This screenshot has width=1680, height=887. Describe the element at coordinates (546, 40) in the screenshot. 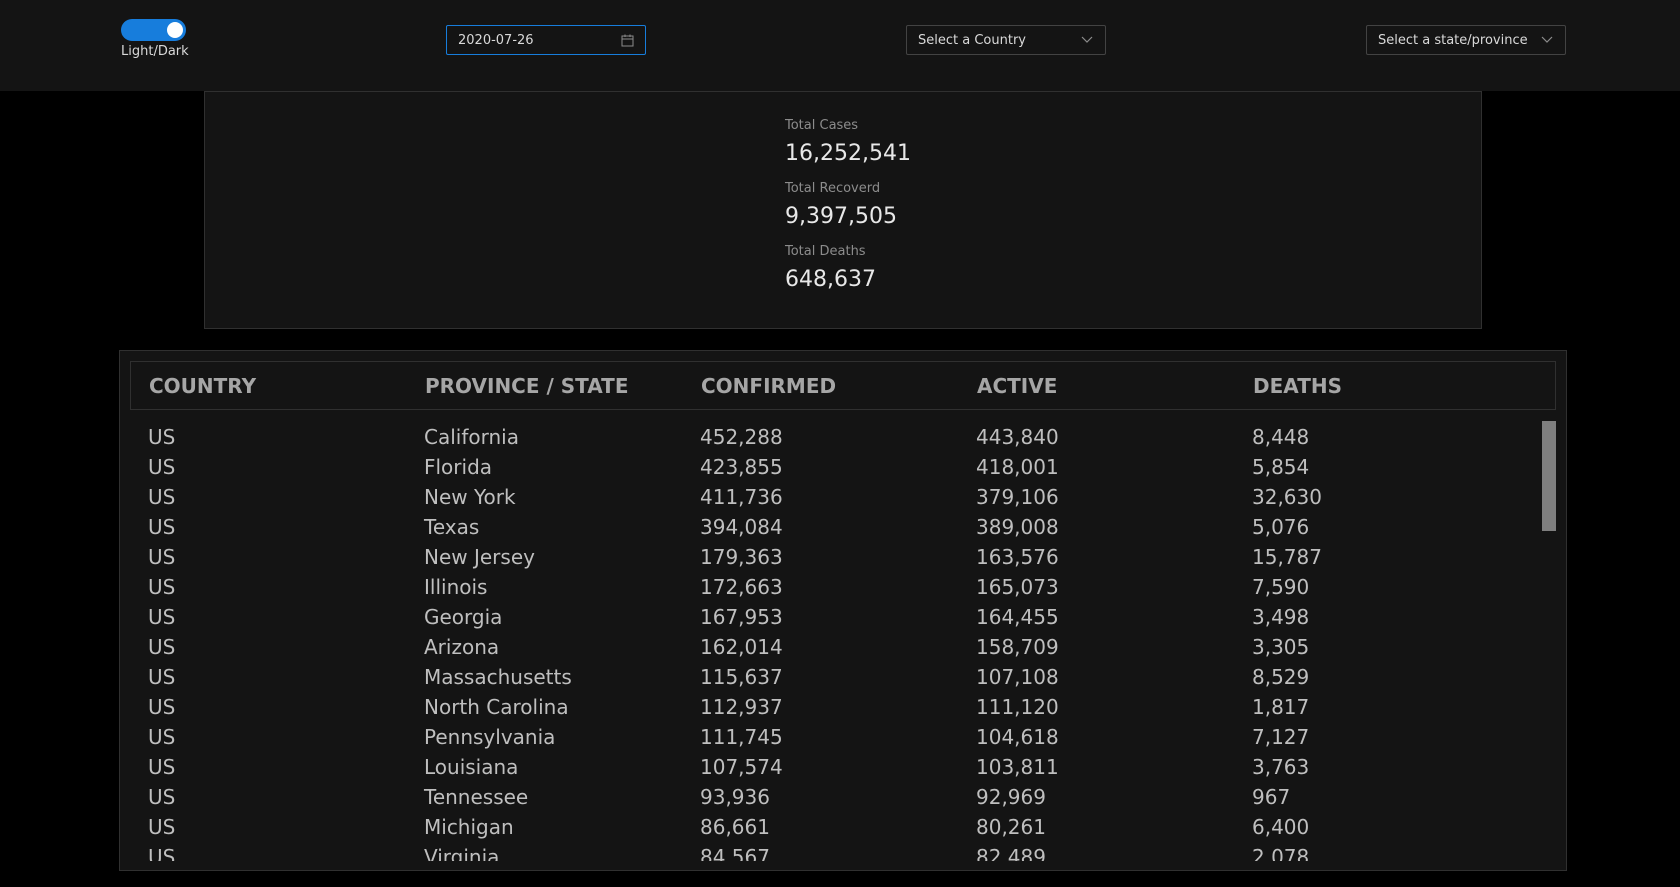

I see `date-picker: 2020-07-26` at that location.